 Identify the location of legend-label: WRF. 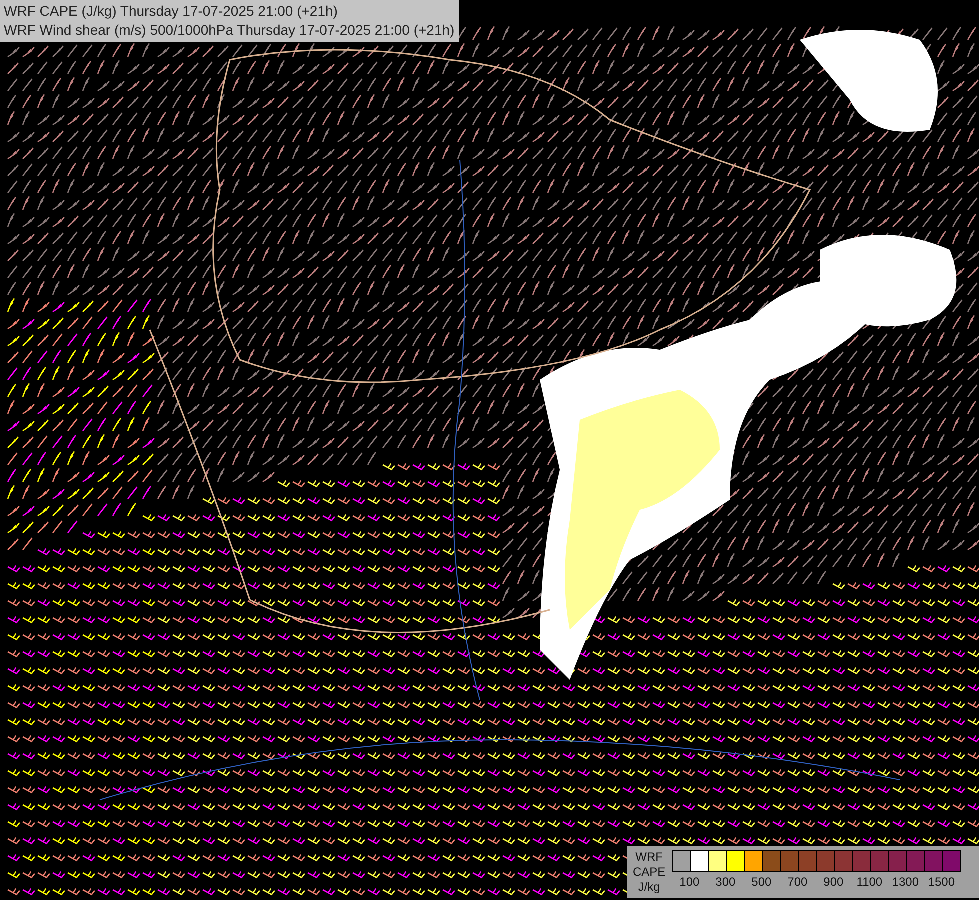
(649, 857).